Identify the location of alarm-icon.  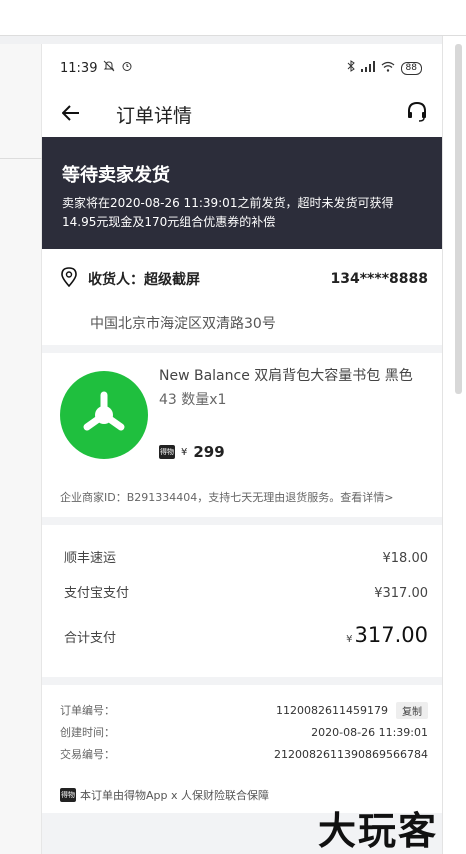
(127, 68).